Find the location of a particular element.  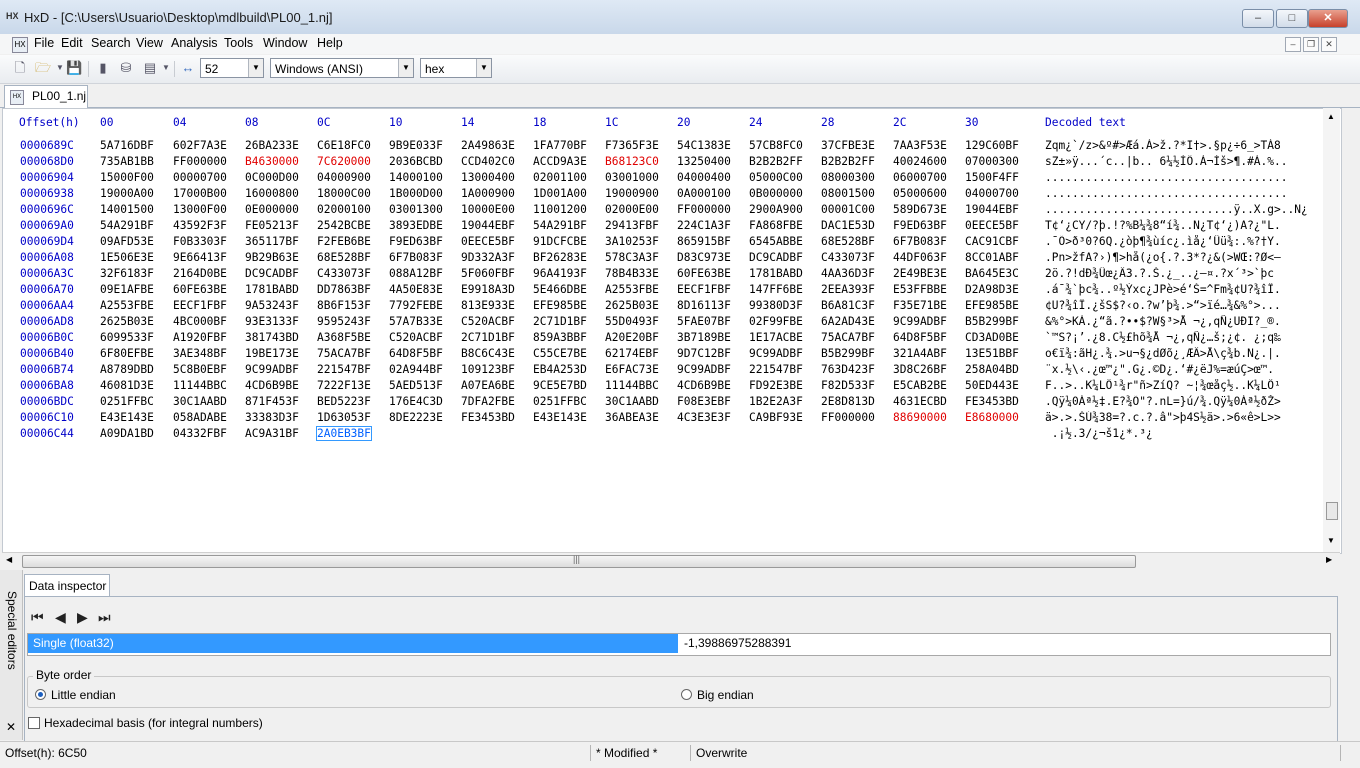

hex-byte-group: EFE985BE is located at coordinates (992, 305).